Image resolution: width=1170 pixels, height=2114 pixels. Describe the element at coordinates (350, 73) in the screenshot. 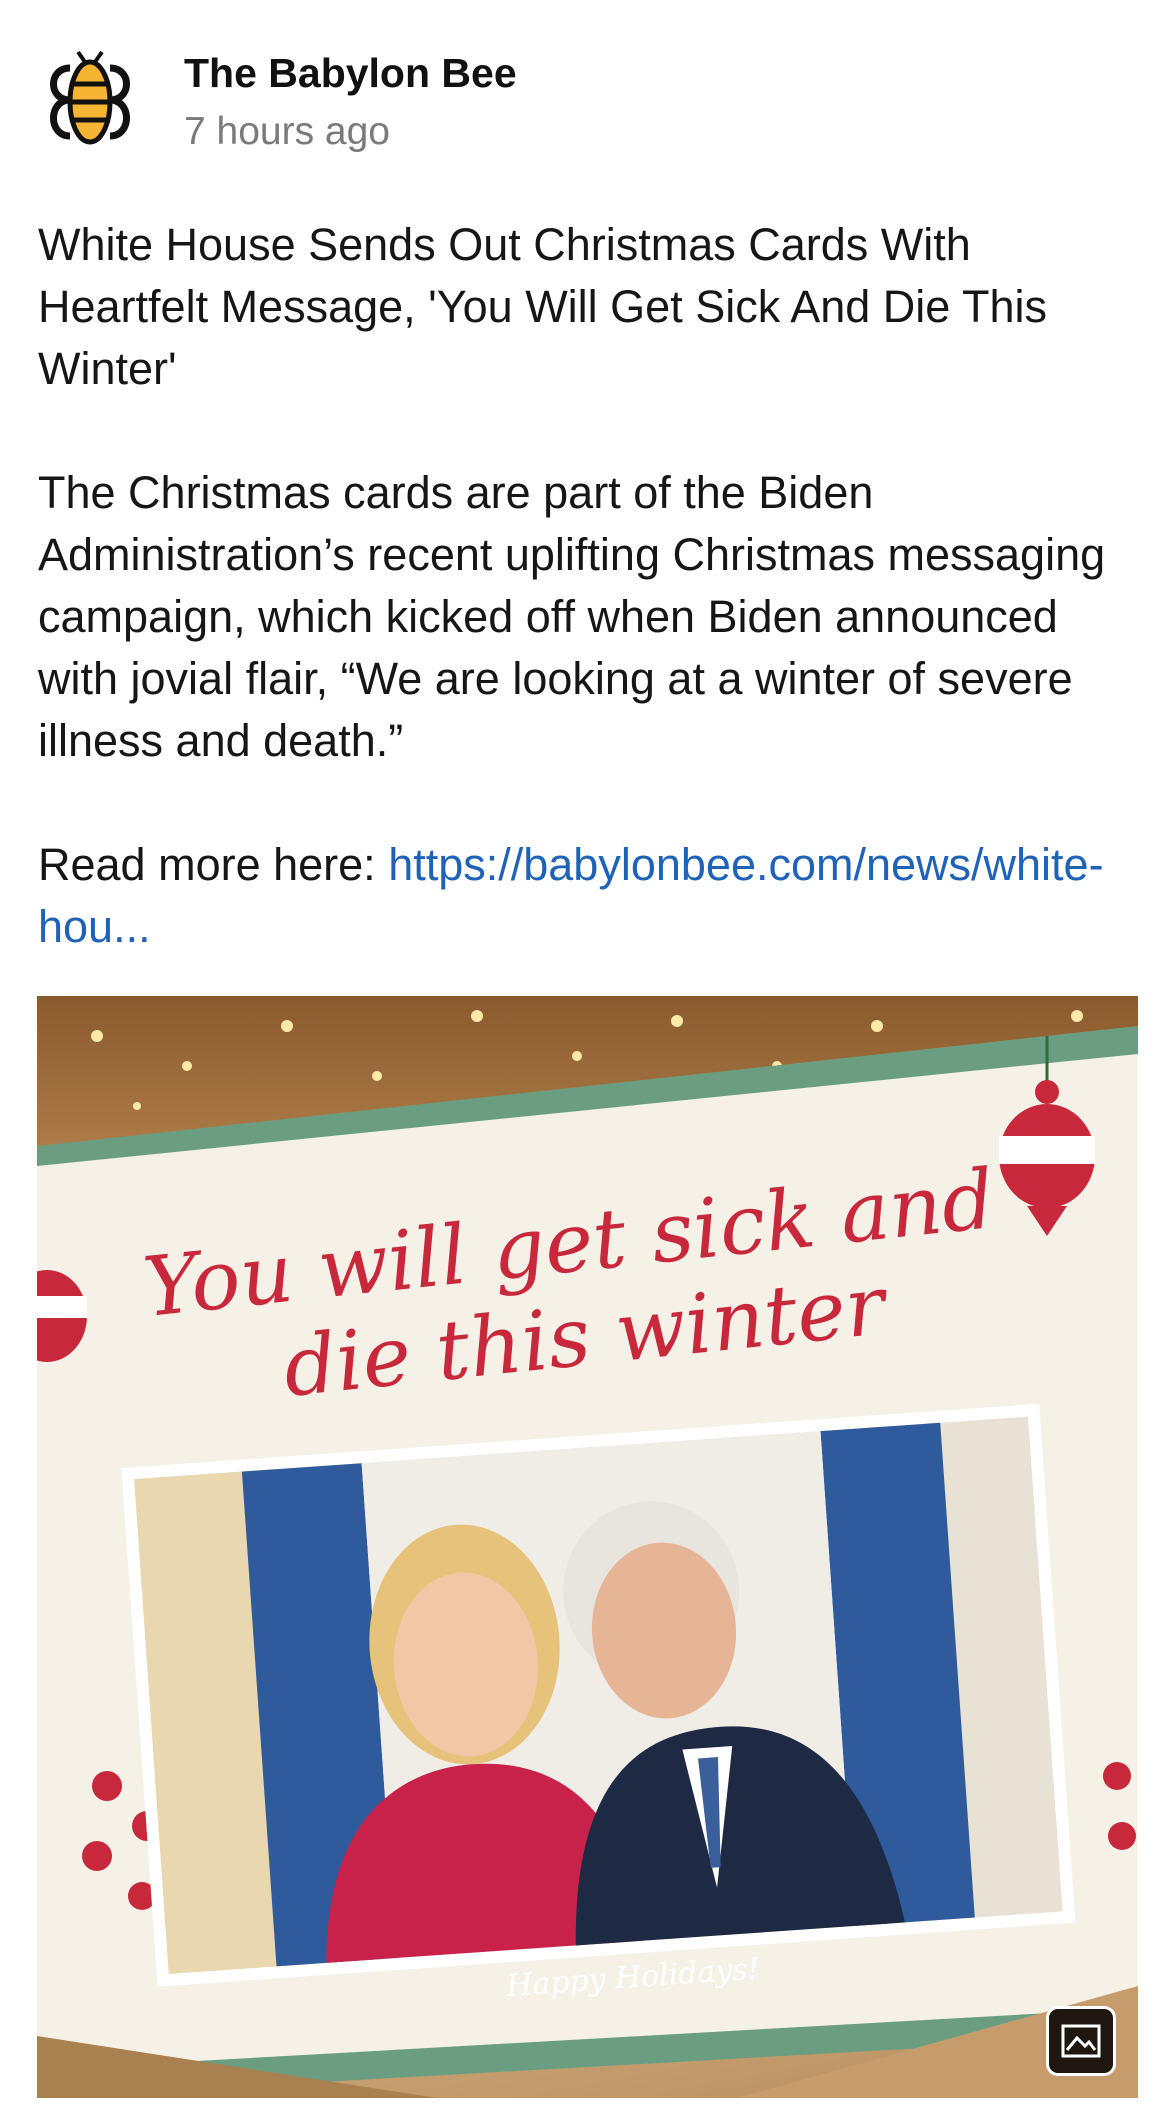

I see `author-name: The Babylon Bee` at that location.